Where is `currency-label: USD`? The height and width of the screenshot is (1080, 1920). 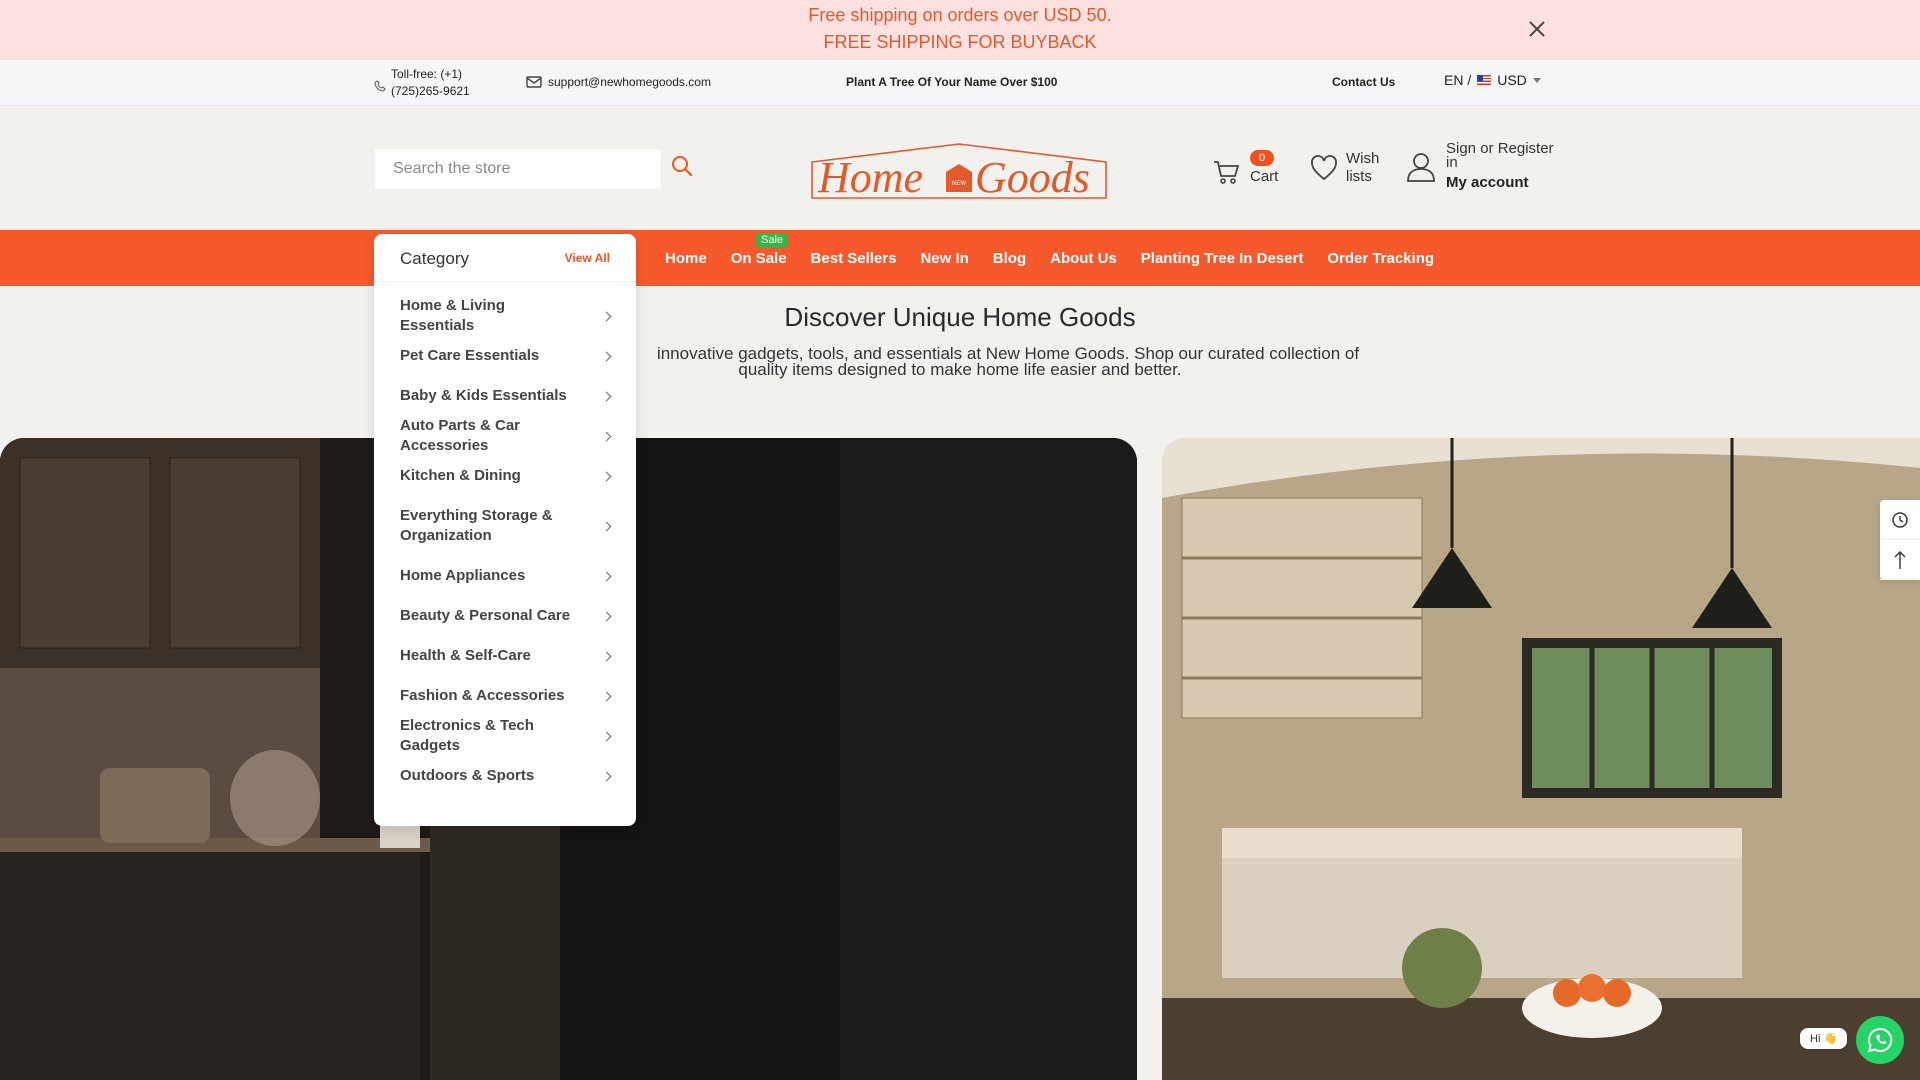 currency-label: USD is located at coordinates (1512, 80).